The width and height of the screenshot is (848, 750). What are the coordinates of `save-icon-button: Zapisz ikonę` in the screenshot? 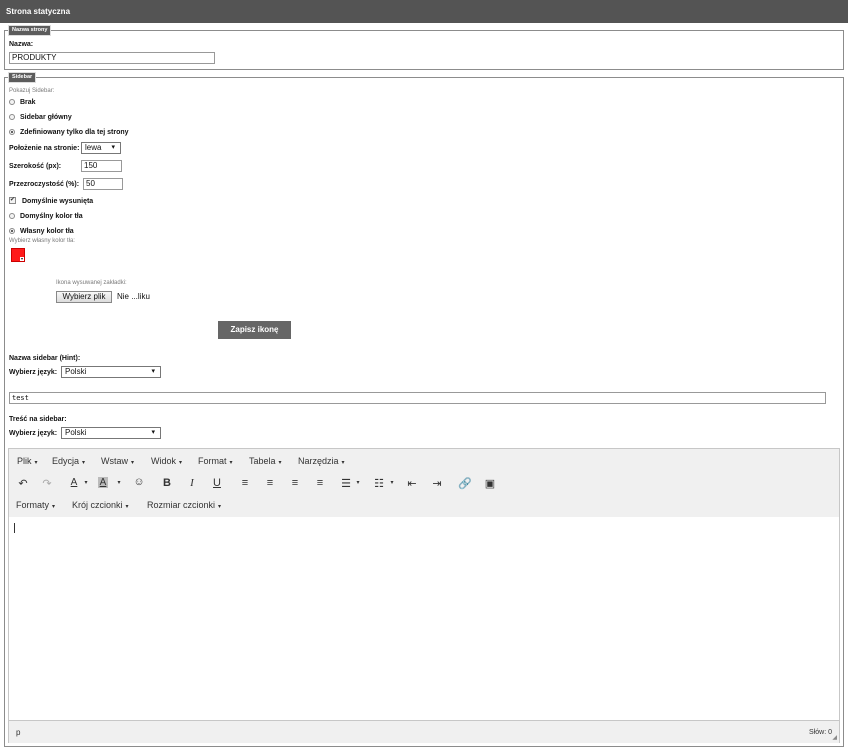 It's located at (254, 330).